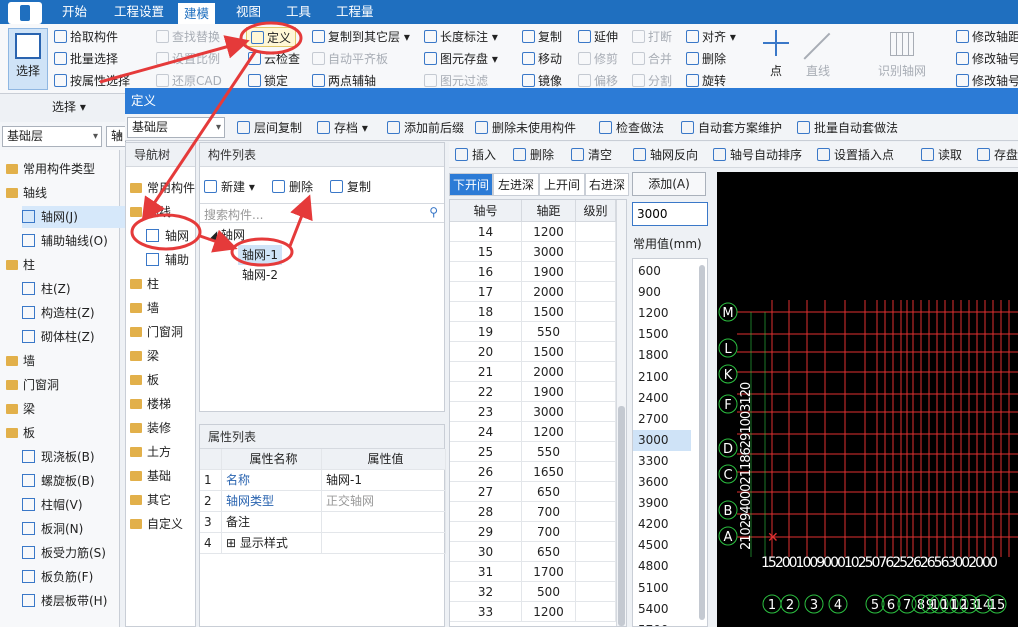 Image resolution: width=1018 pixels, height=627 pixels. I want to click on axis-row: 25 550, so click(538, 452).